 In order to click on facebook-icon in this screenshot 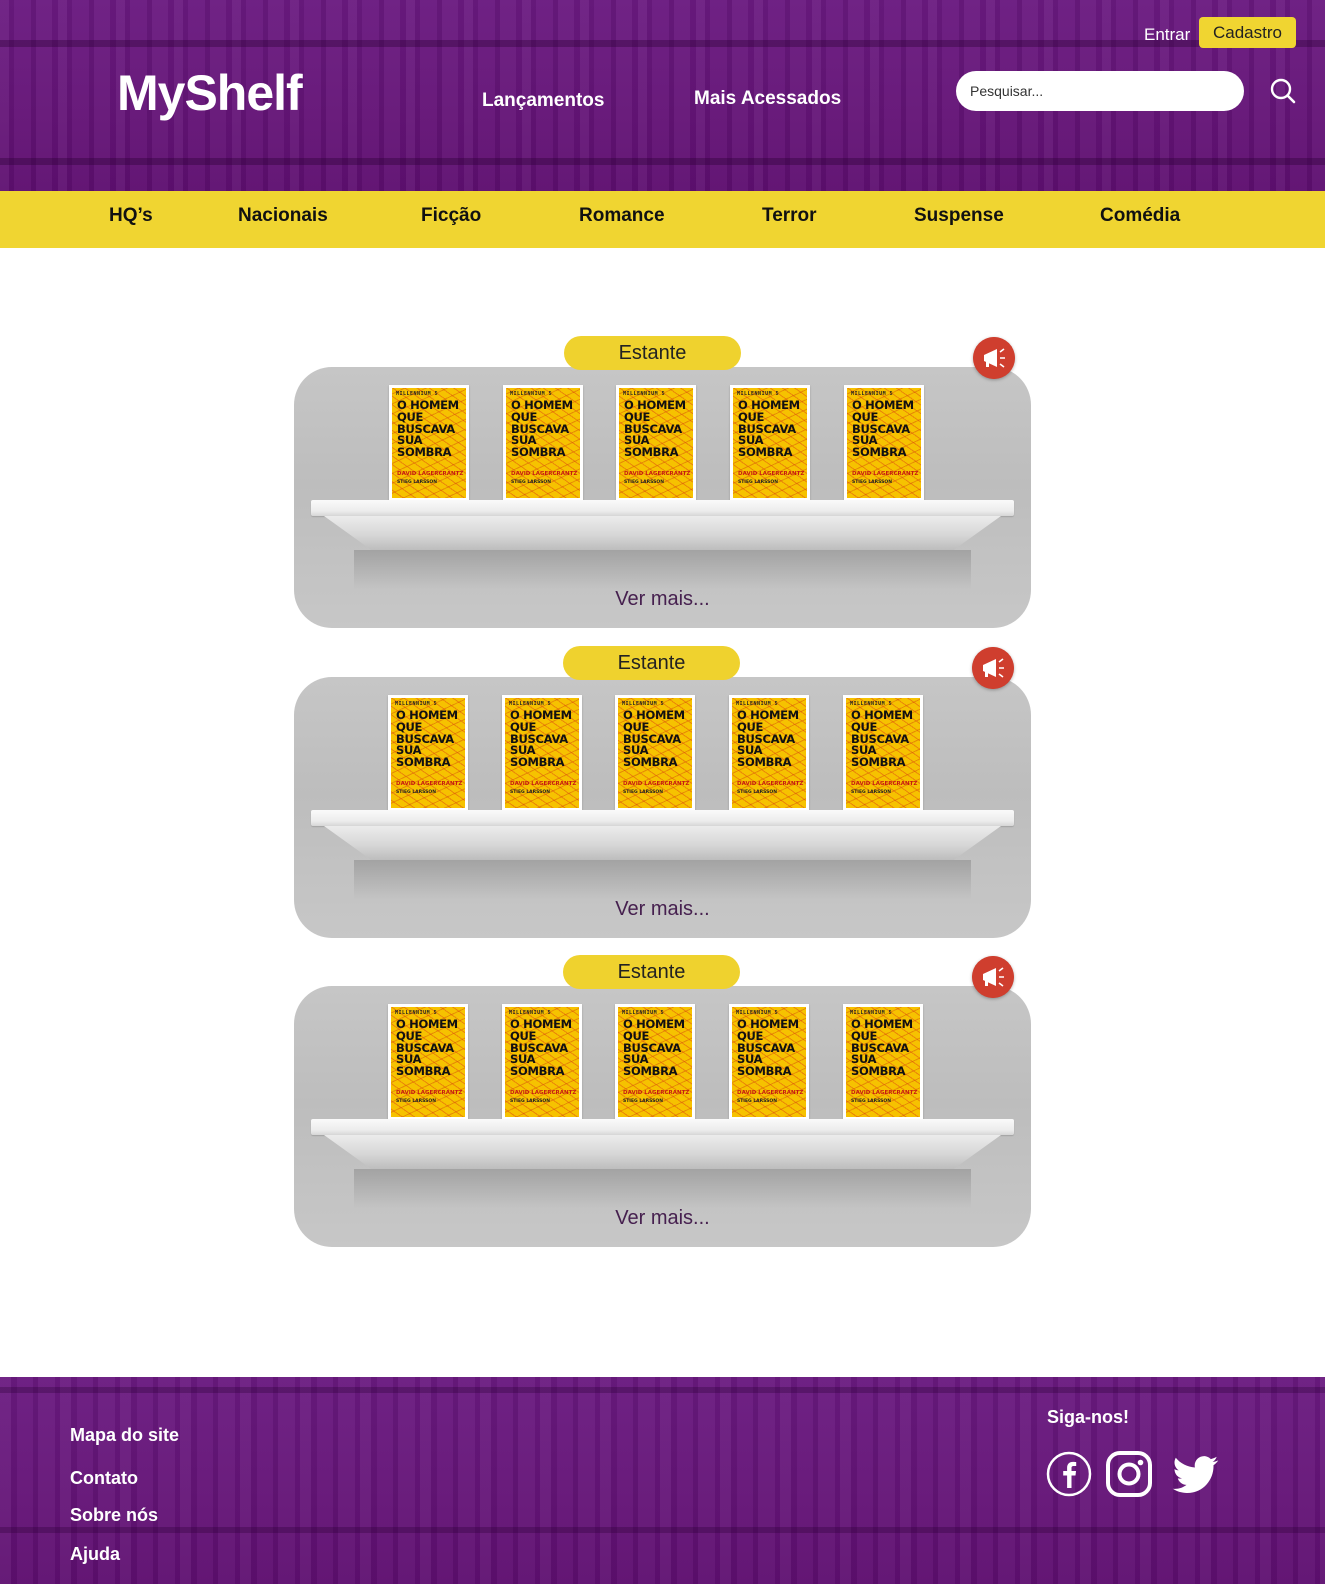, I will do `click(1069, 1474)`.